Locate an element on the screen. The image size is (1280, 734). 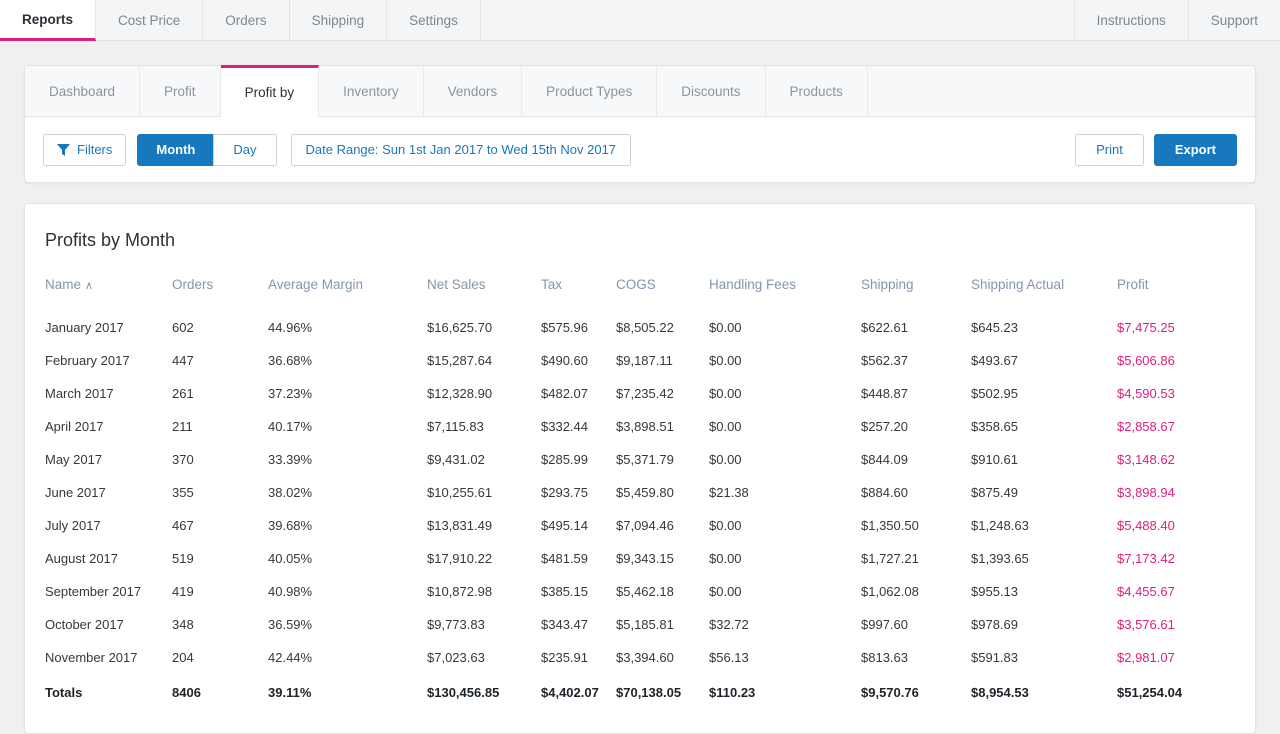
top-nav-item-settings: Settings is located at coordinates (434, 20).